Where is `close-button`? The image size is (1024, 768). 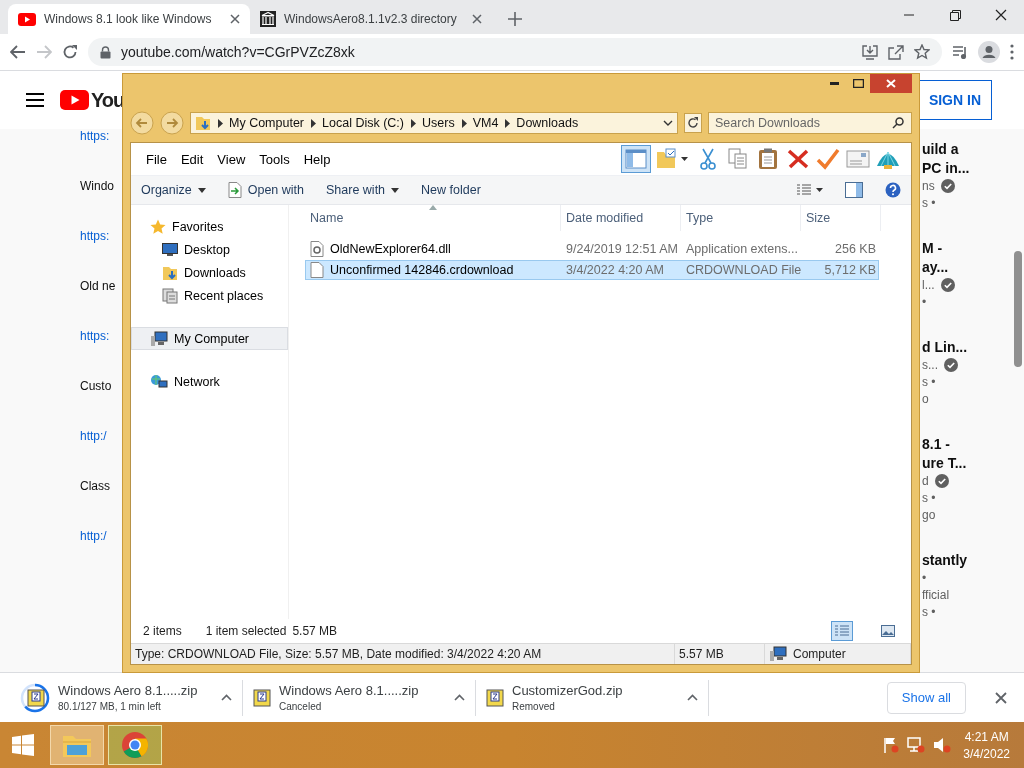
close-button is located at coordinates (891, 83).